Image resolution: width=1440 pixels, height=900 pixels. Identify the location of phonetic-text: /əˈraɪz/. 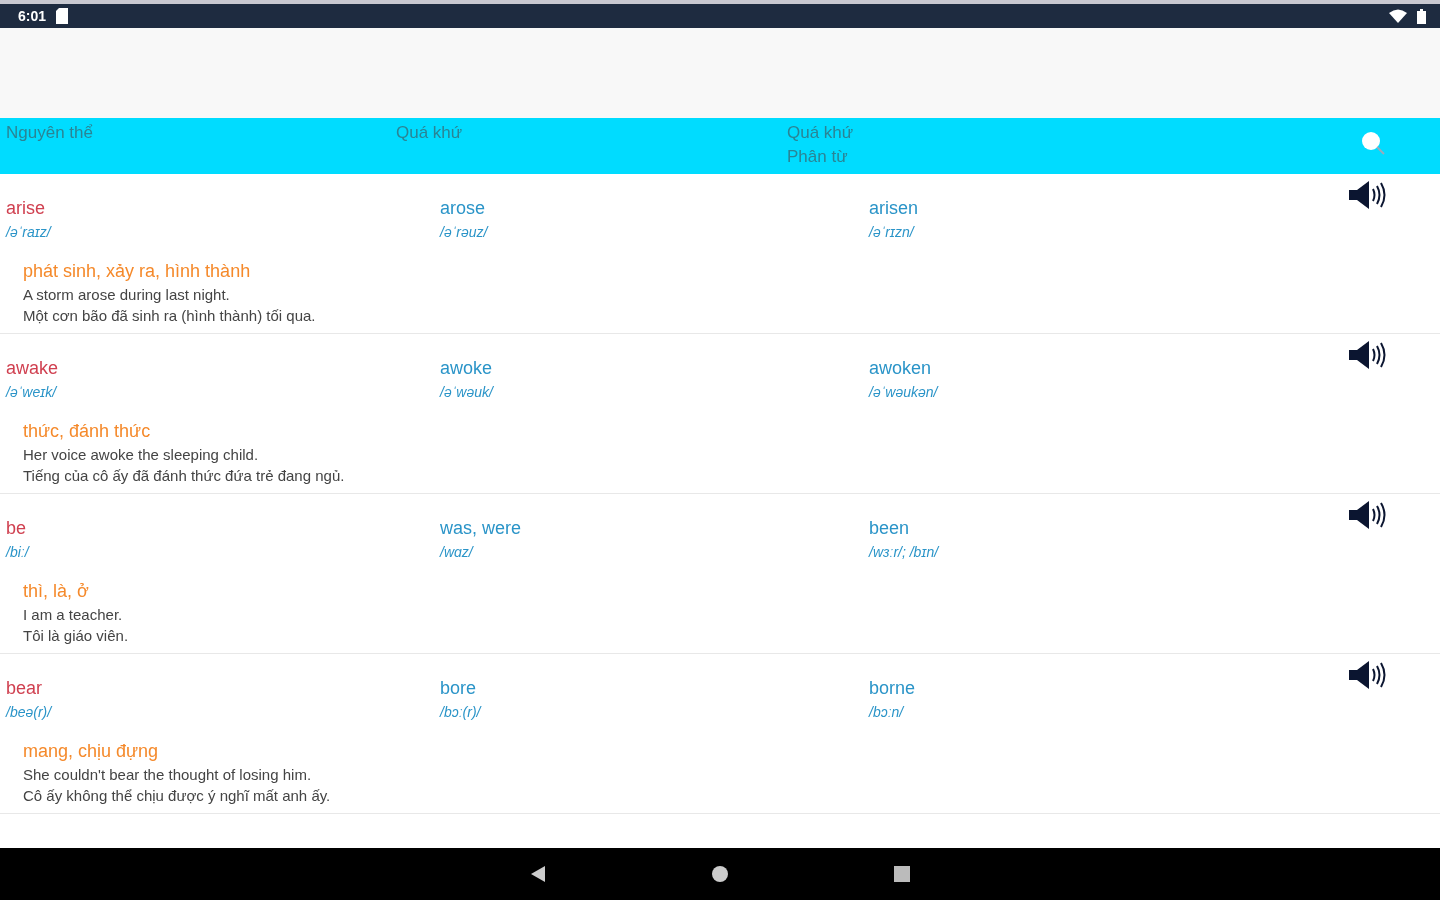
(29, 232).